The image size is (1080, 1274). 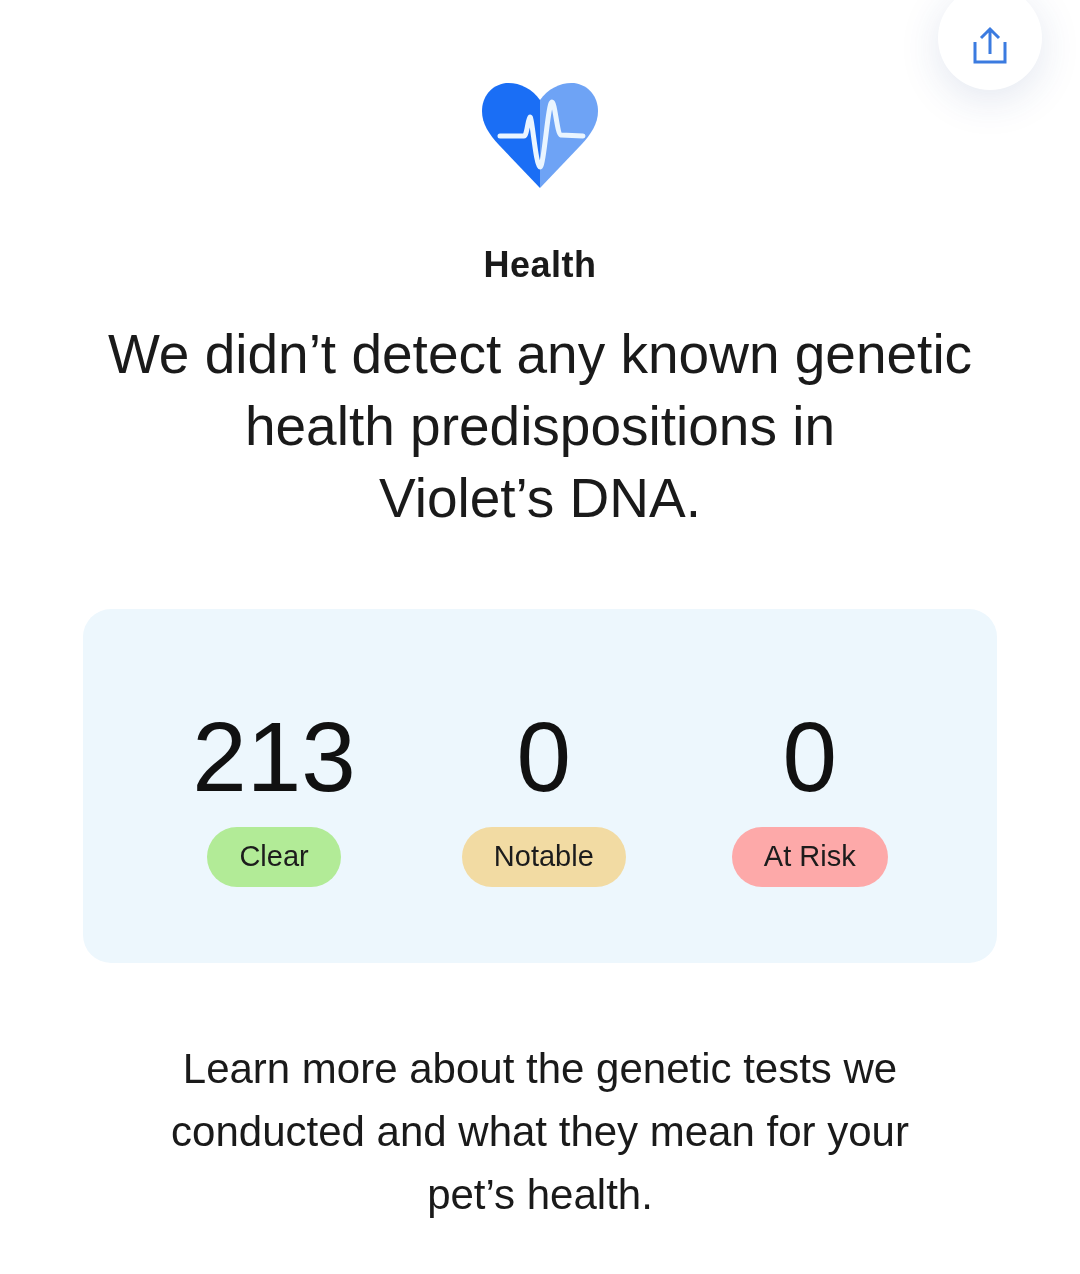 What do you see at coordinates (540, 265) in the screenshot?
I see `category-title: Health` at bounding box center [540, 265].